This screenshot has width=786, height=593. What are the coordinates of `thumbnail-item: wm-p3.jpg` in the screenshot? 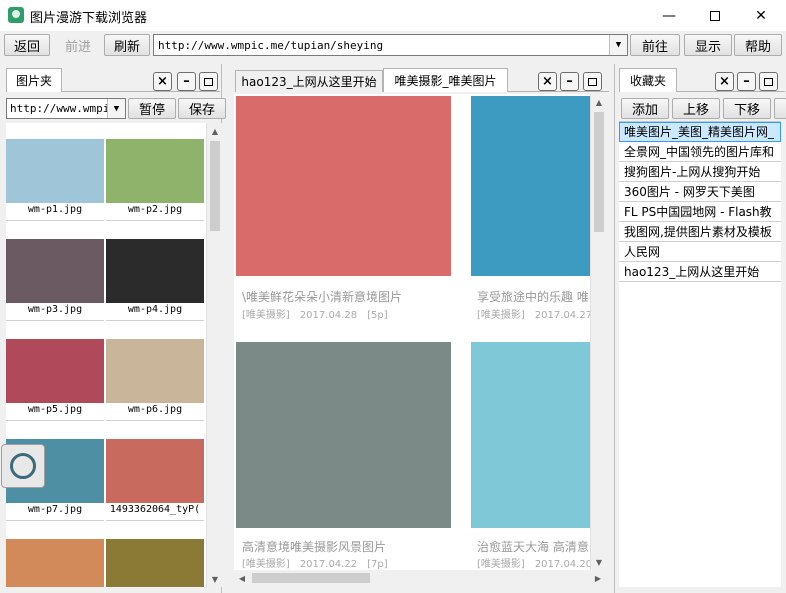 It's located at (55, 272).